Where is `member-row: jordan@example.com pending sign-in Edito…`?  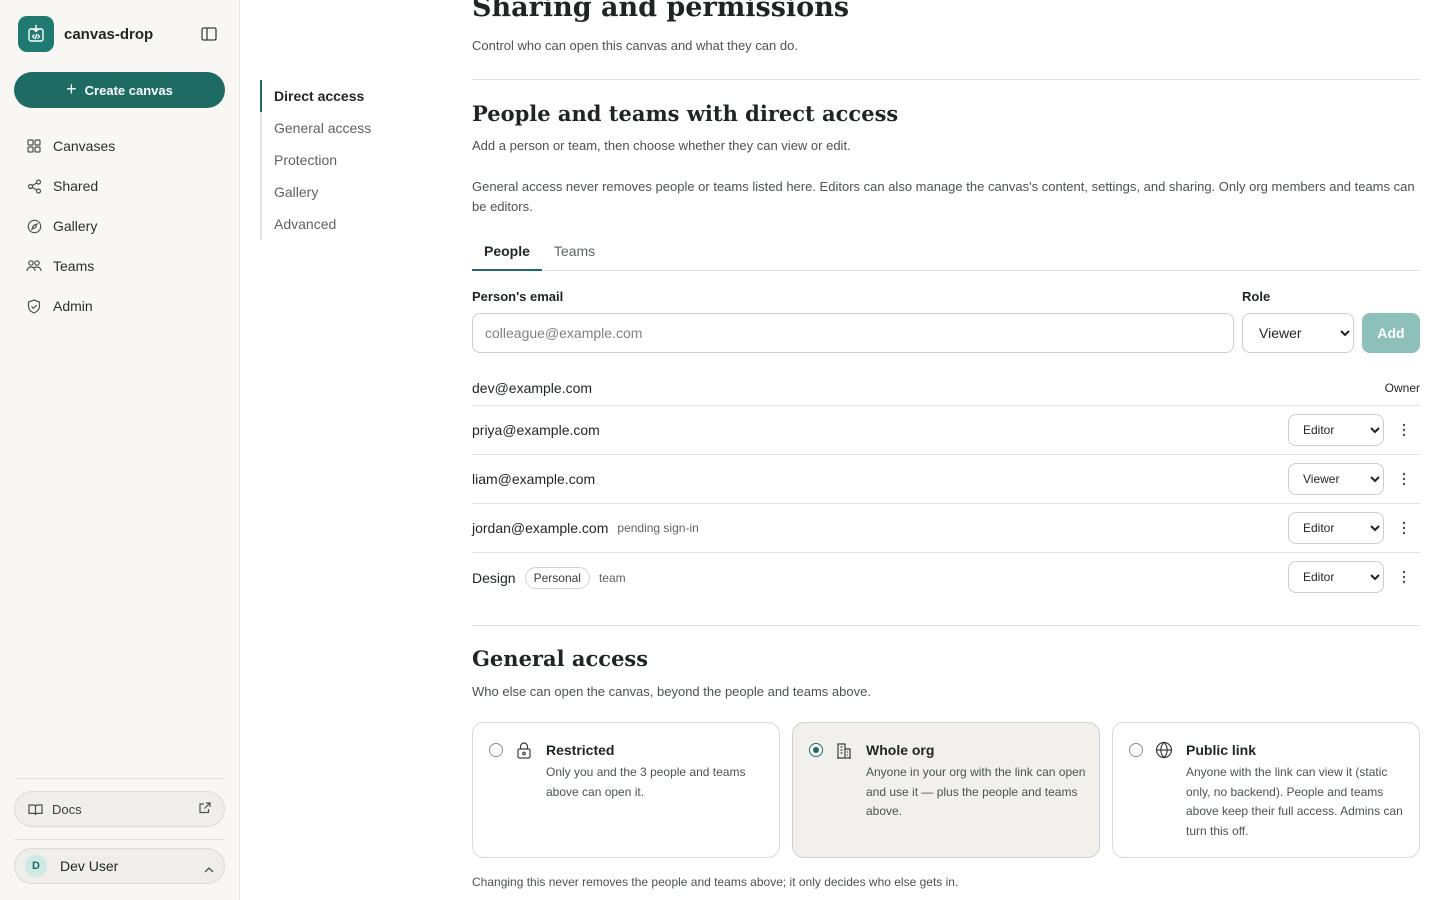 member-row: jordan@example.com pending sign-in Edito… is located at coordinates (946, 528).